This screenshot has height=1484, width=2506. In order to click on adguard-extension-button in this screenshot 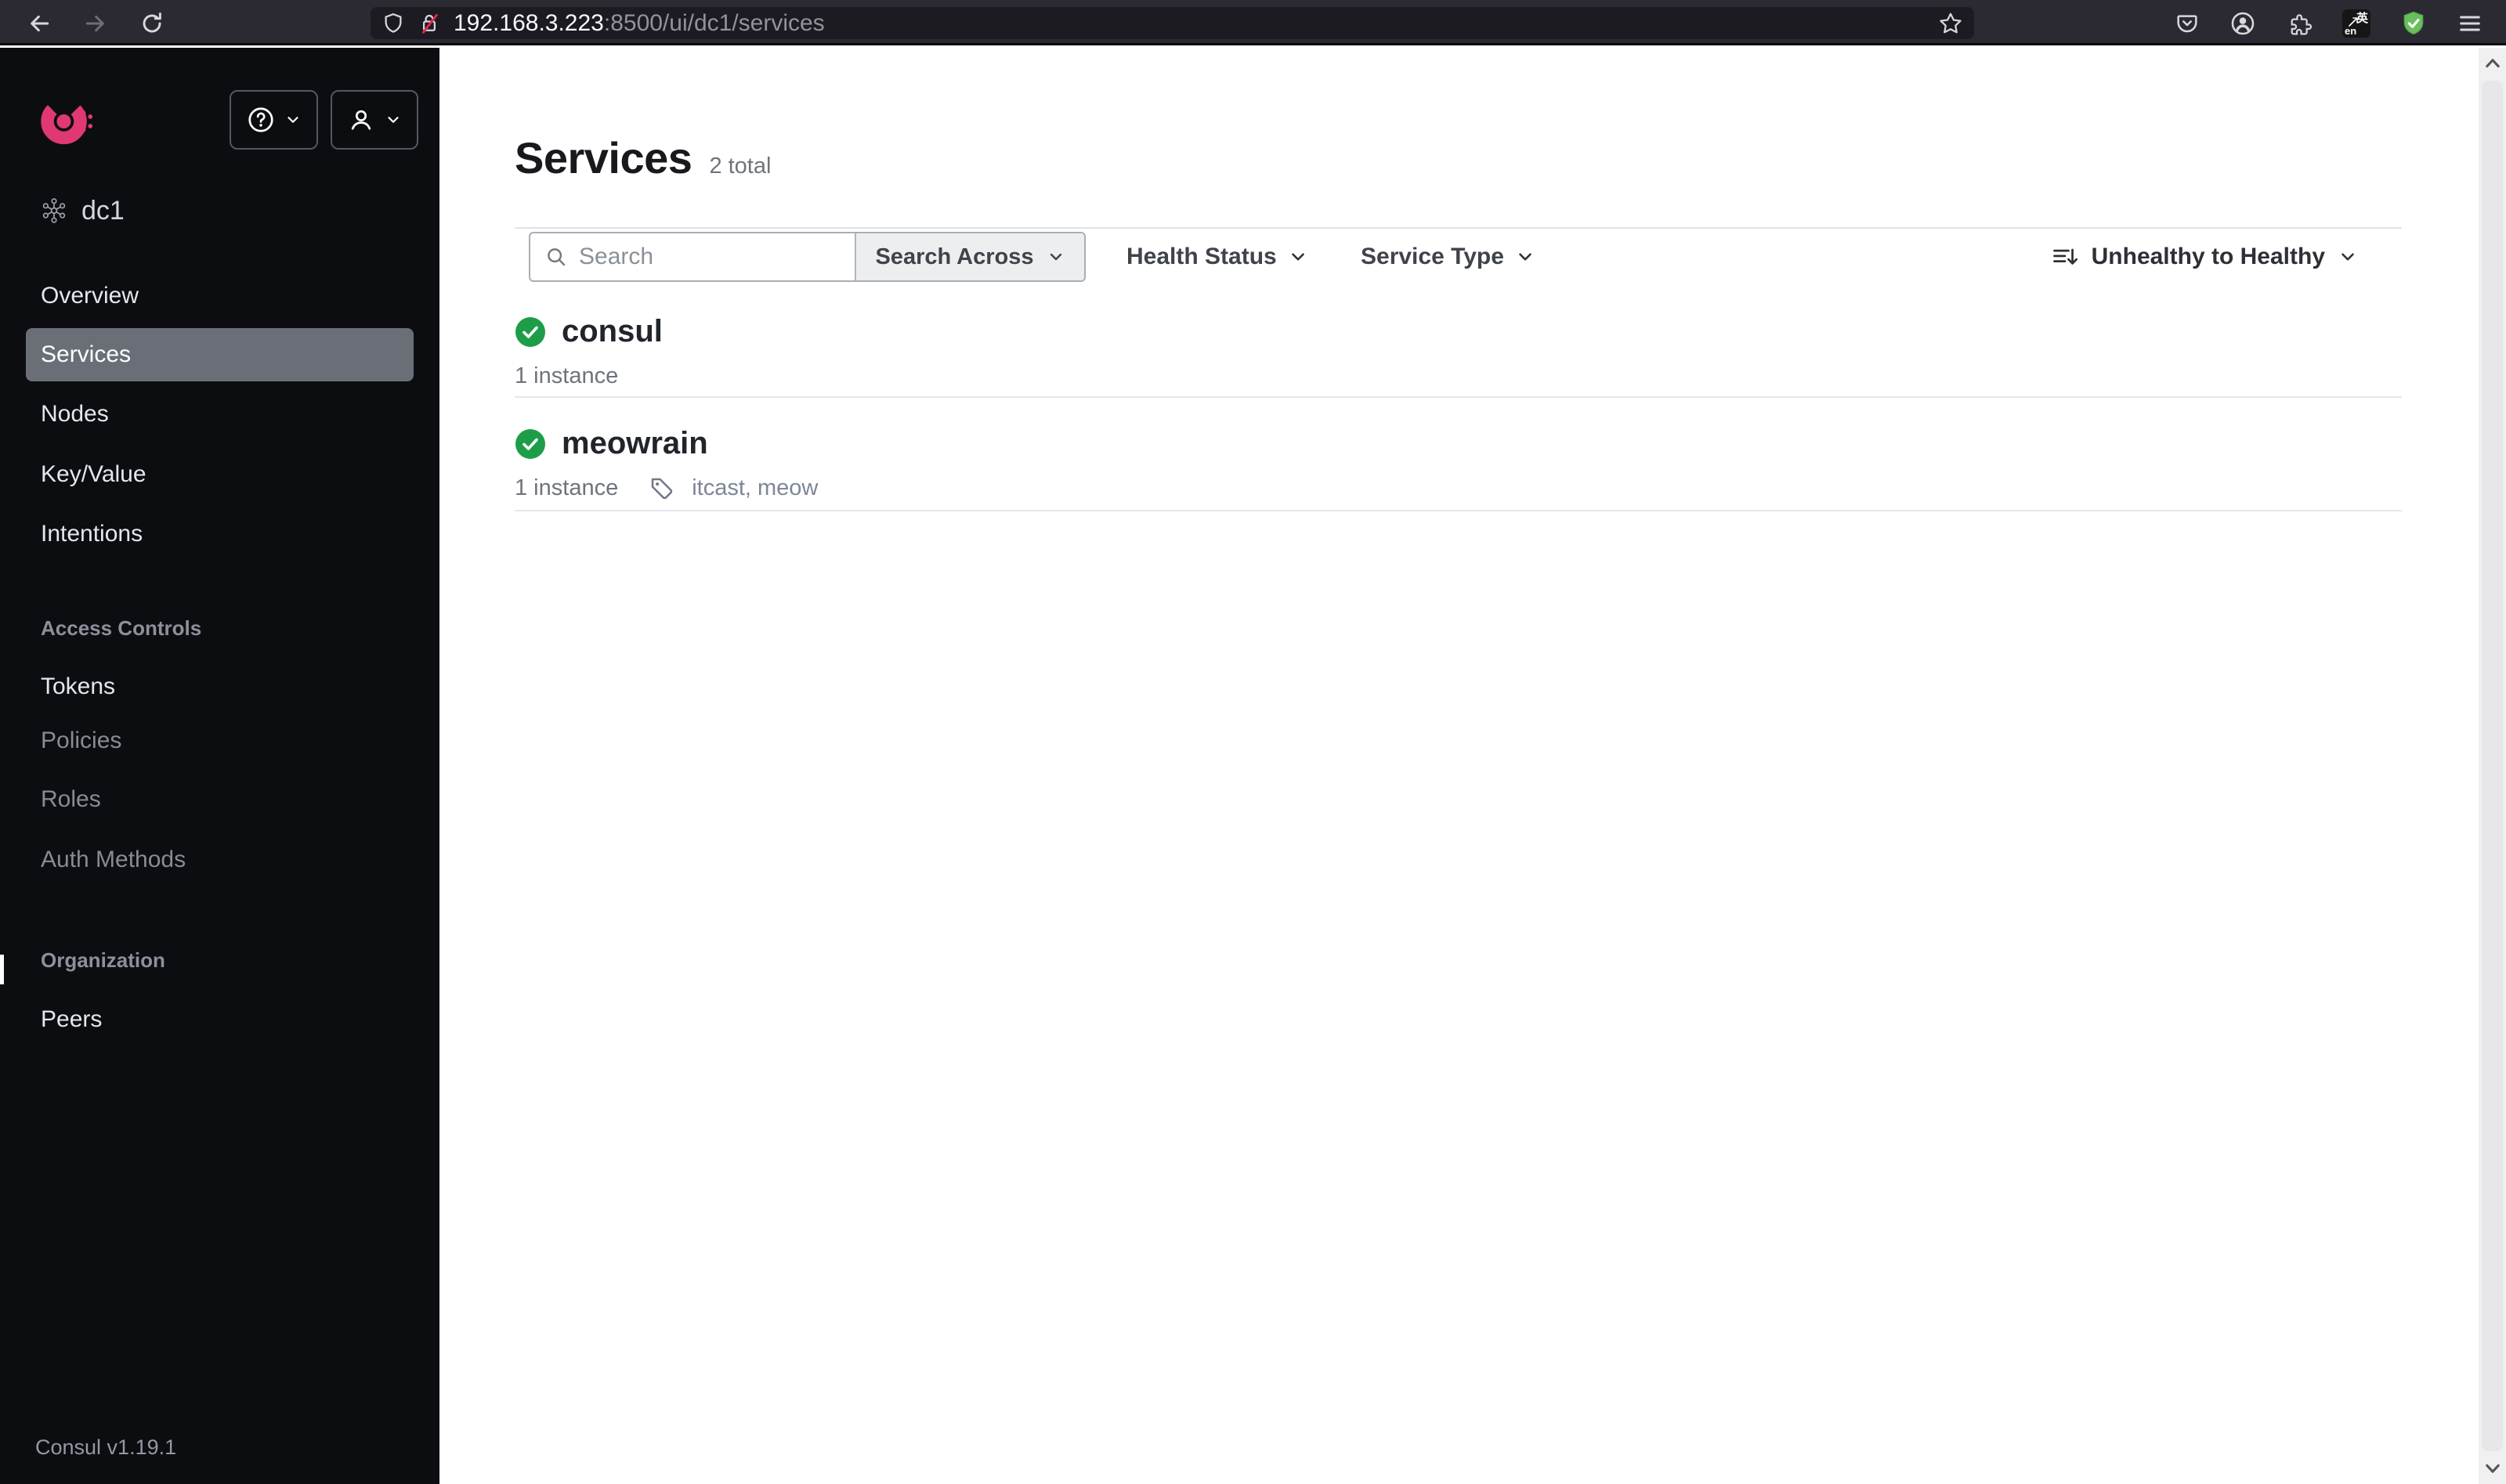, I will do `click(2413, 23)`.